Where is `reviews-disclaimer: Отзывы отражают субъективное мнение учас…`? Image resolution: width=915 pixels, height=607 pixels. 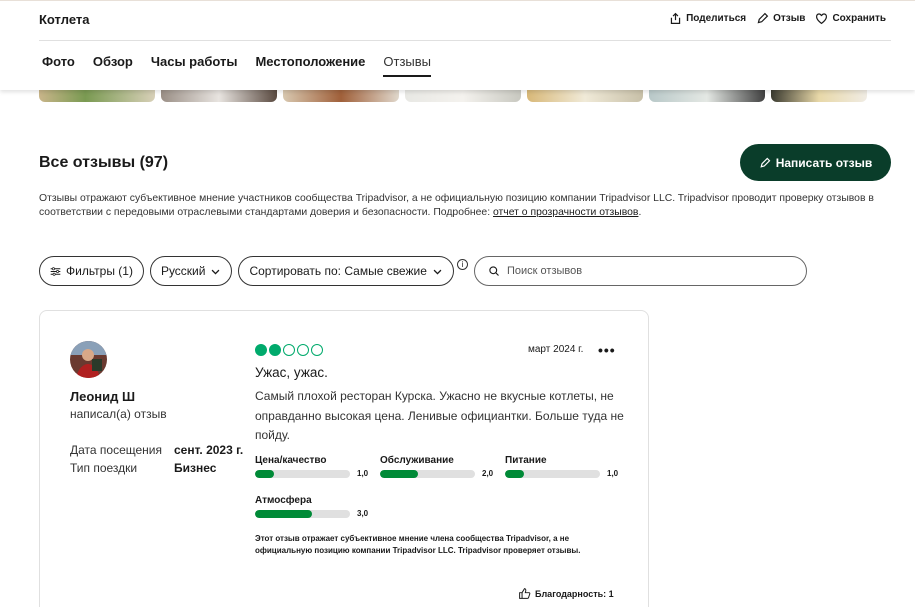
reviews-disclaimer: Отзывы отражают субъективное мнение учас… is located at coordinates (464, 206).